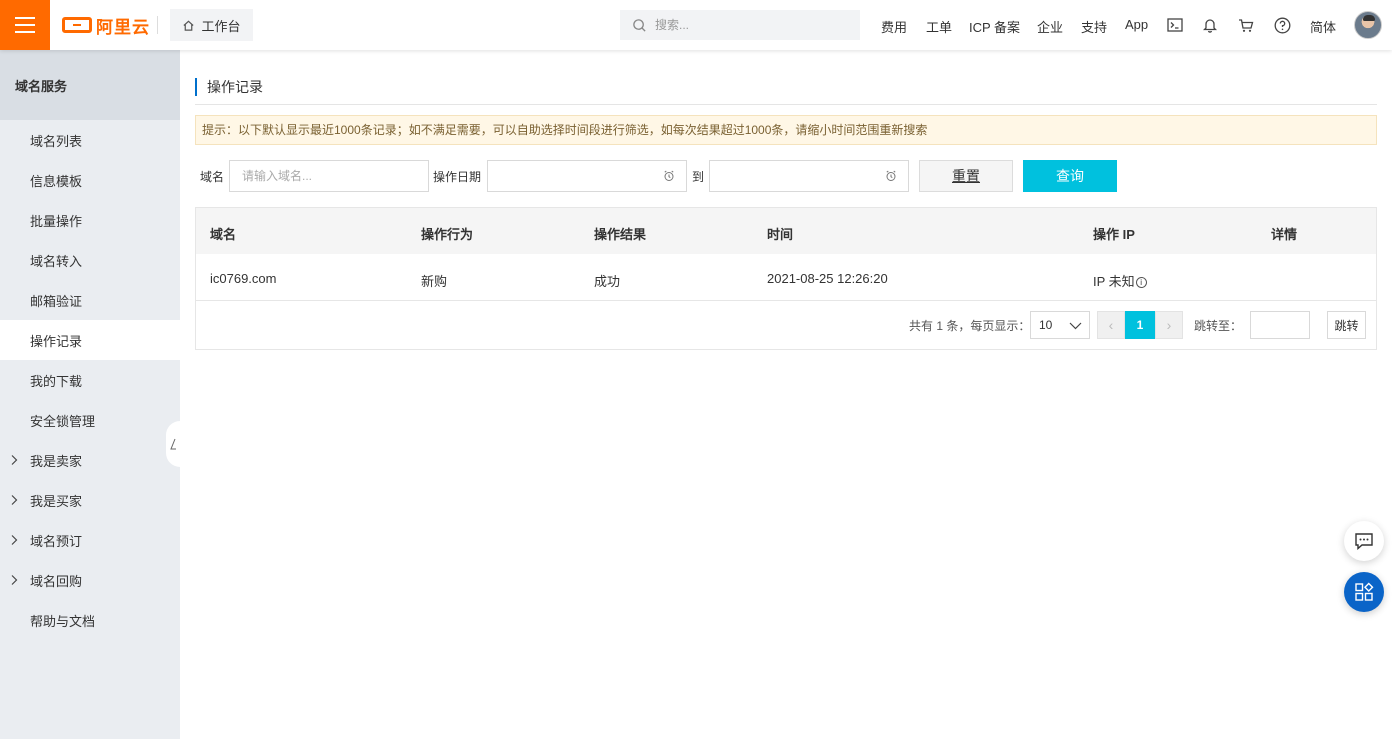 The height and width of the screenshot is (739, 1392). I want to click on top-bar: 阿里云 工作台 费用 工单 ICP 备案 企业 支持 App 简体, so click(696, 25).